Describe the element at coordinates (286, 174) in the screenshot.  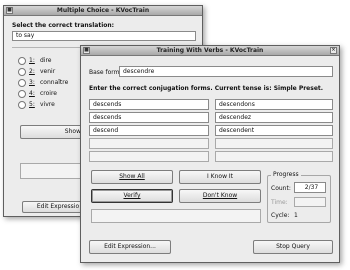
I see `progress-title: Progress` at that location.